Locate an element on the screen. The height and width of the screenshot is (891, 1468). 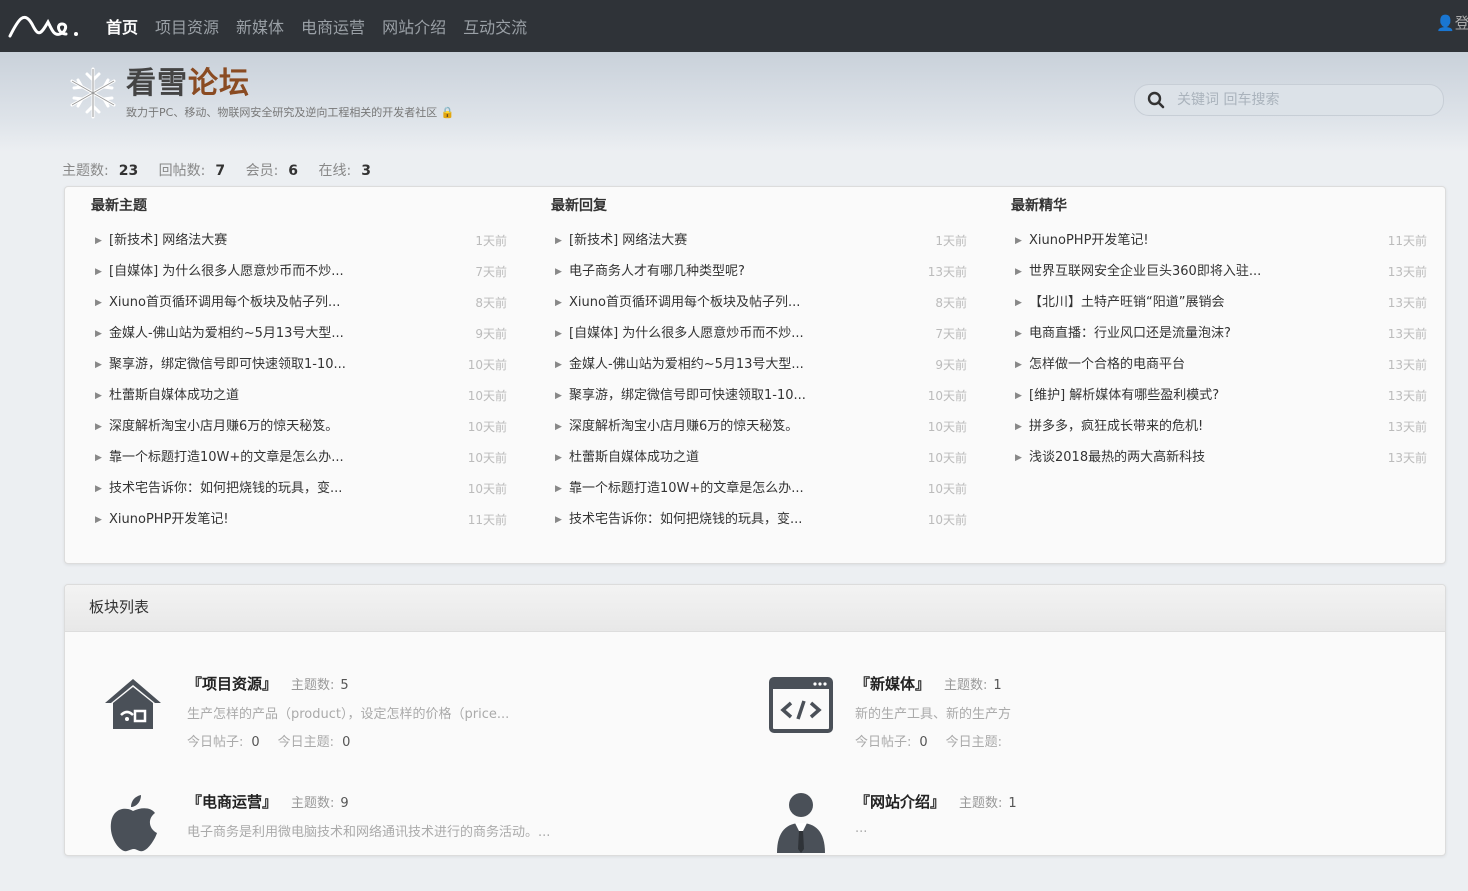
board-title: 『新媒体』 主题数: 1 is located at coordinates (928, 683).